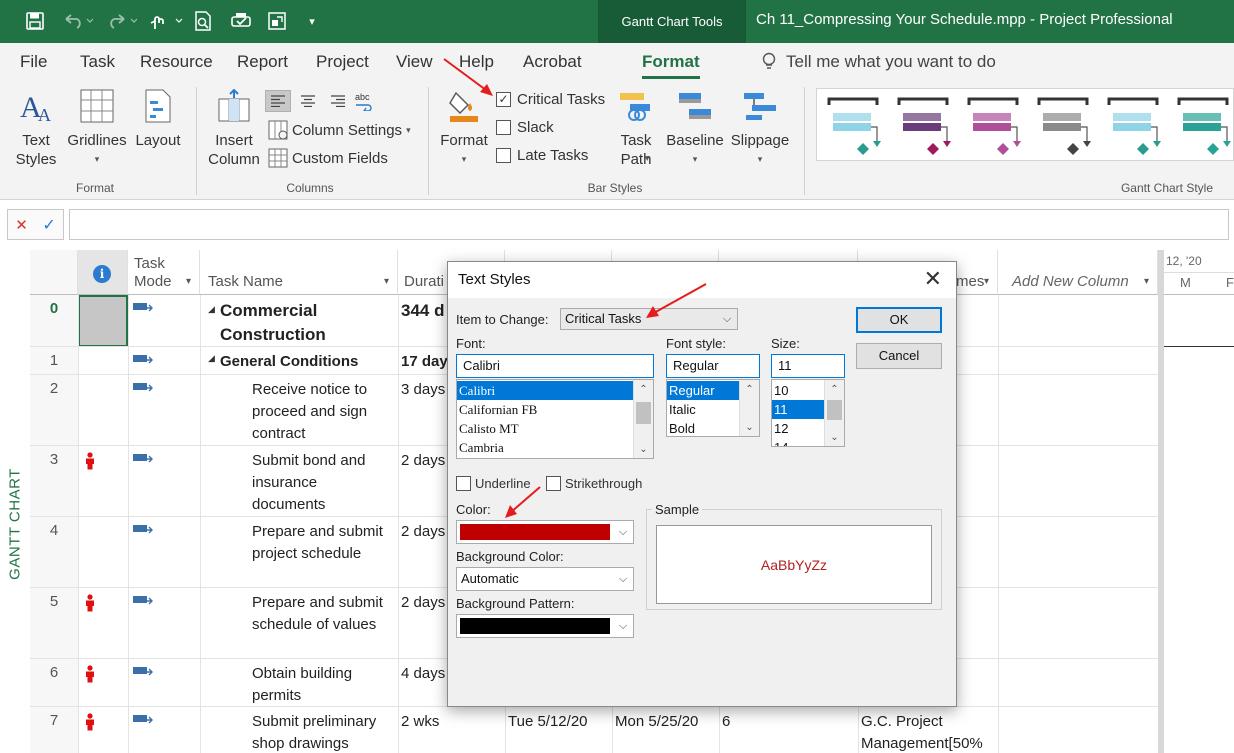 The image size is (1234, 753). Describe the element at coordinates (103, 321) in the screenshot. I see `active-cell` at that location.